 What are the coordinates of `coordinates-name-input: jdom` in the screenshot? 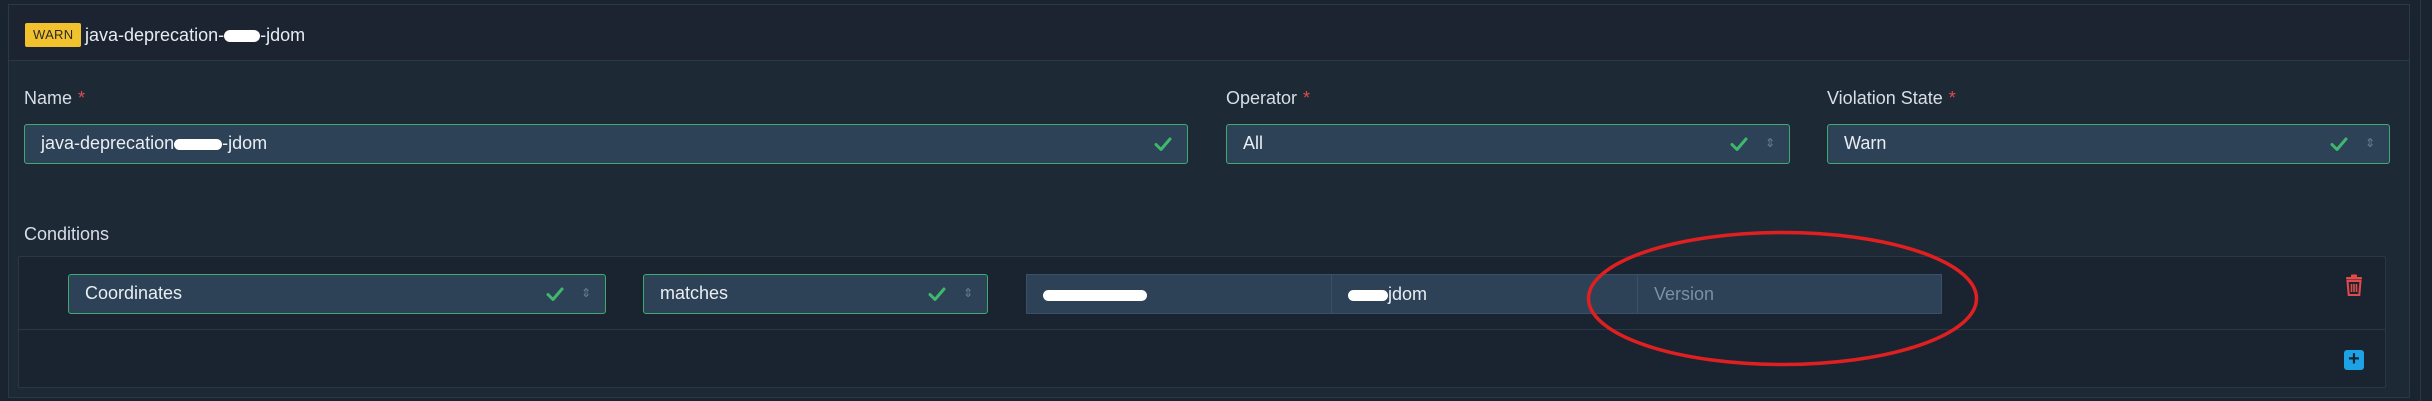 It's located at (1484, 294).